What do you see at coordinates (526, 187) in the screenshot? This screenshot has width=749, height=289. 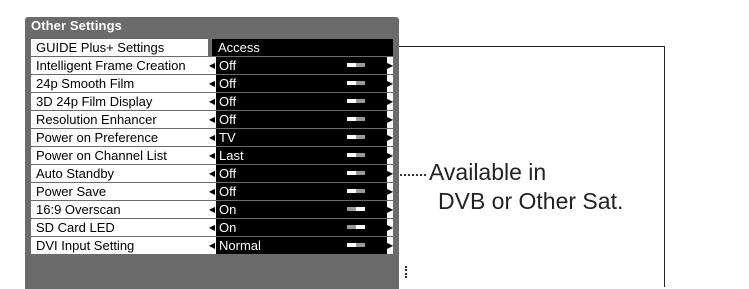 I see `availability-note: Available in DVB or Other Sat.` at bounding box center [526, 187].